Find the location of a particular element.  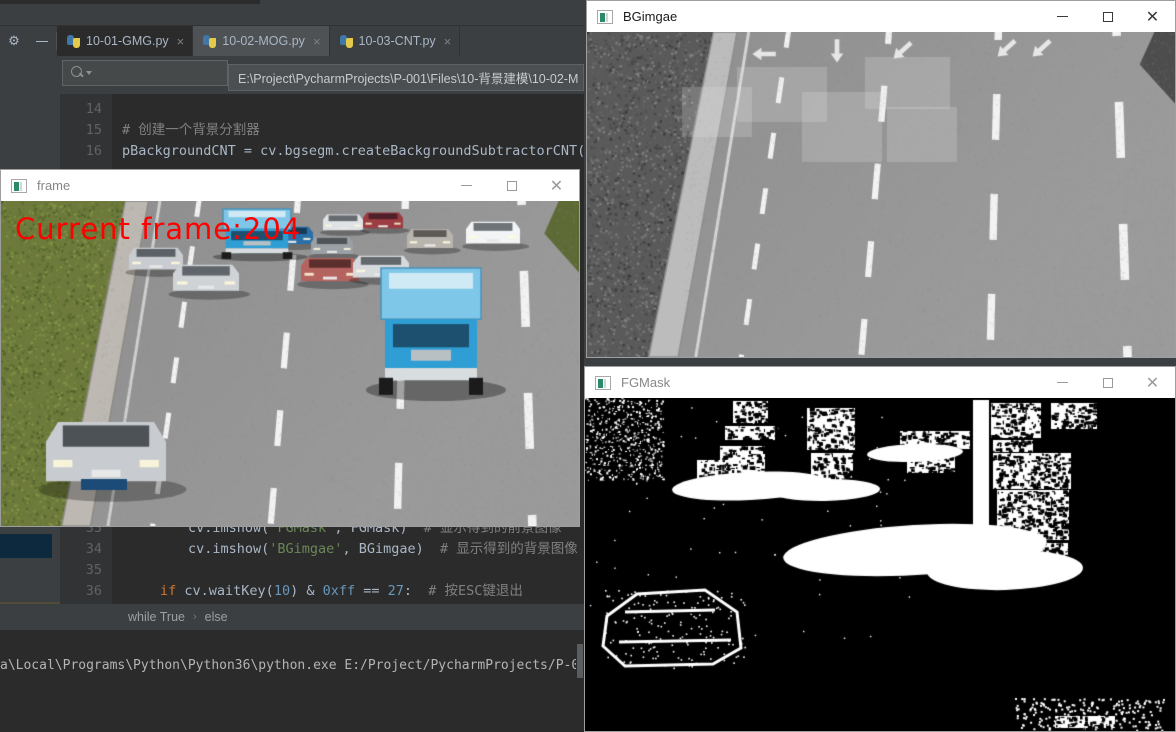

code-operator: ) & is located at coordinates (306, 591).